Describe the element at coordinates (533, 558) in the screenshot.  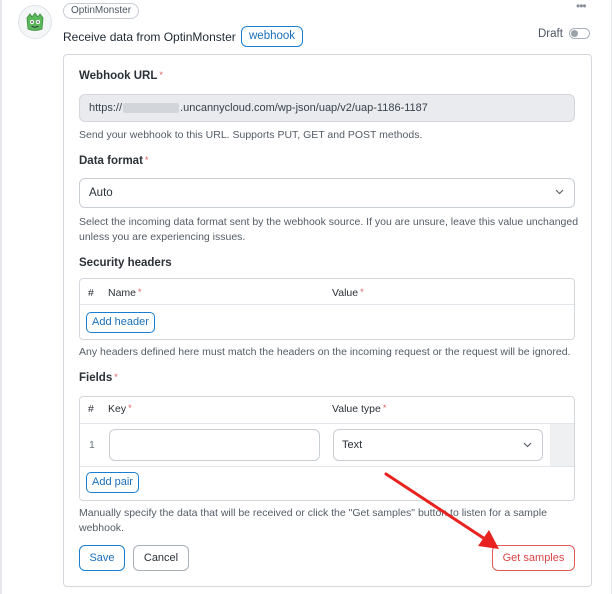
I see `get-samples-button: Get samples` at that location.